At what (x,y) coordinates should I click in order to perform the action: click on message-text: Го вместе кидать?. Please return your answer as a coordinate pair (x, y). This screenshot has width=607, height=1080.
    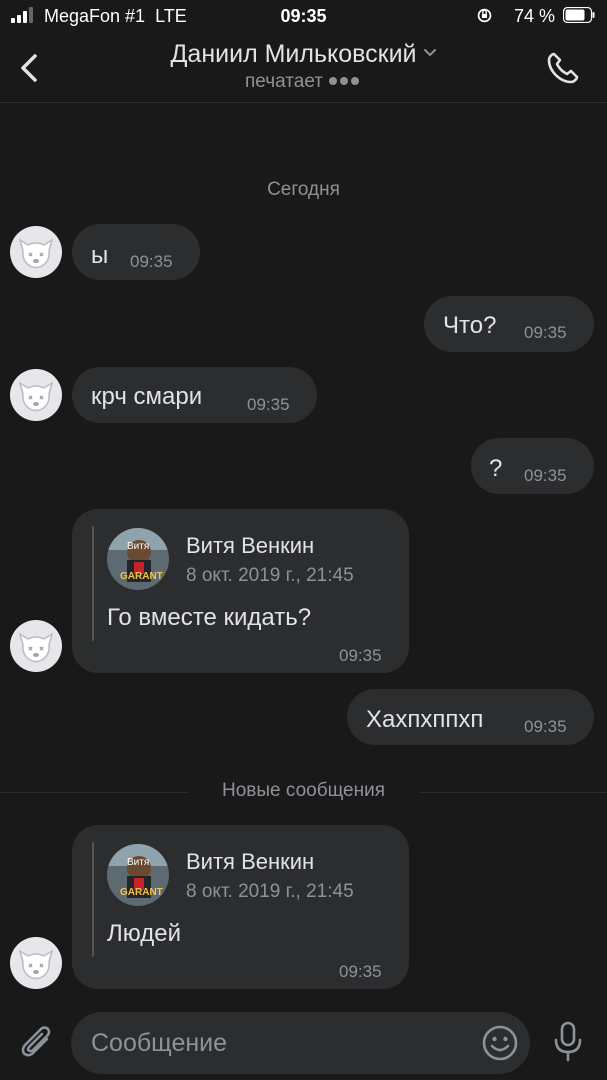
    Looking at the image, I should click on (209, 617).